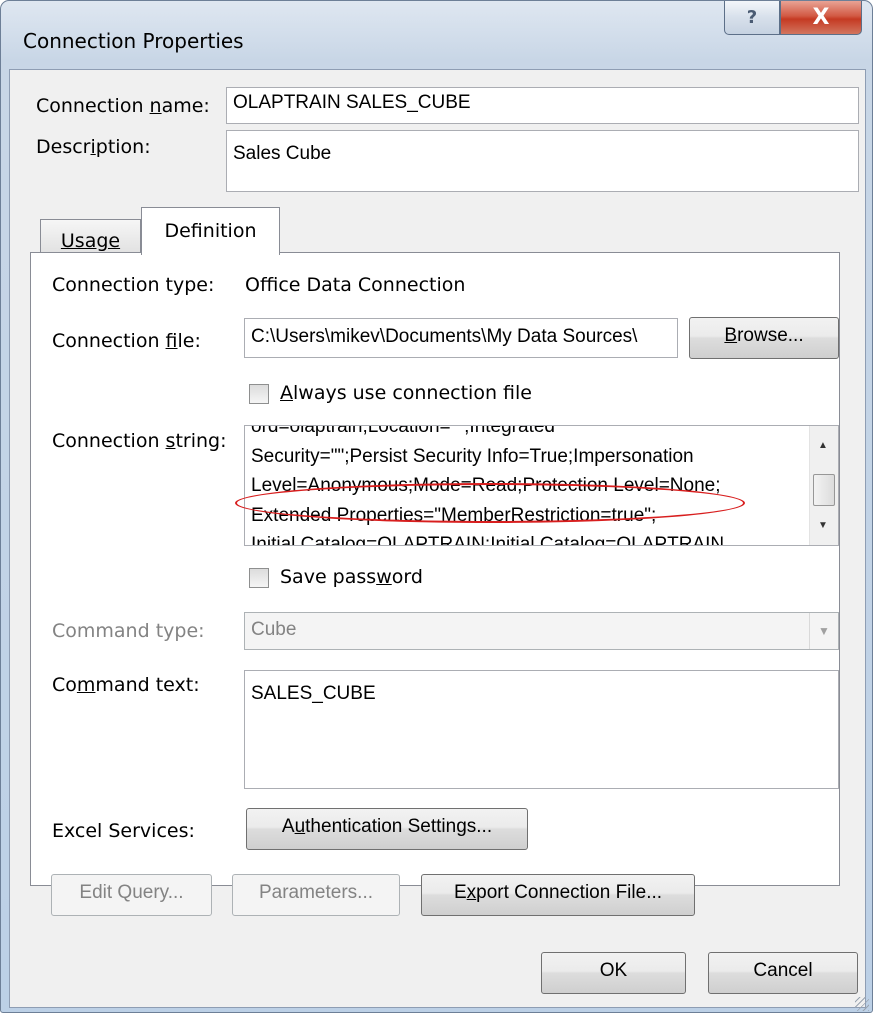  Describe the element at coordinates (133, 41) in the screenshot. I see `dialog-title: Connection Properties` at that location.